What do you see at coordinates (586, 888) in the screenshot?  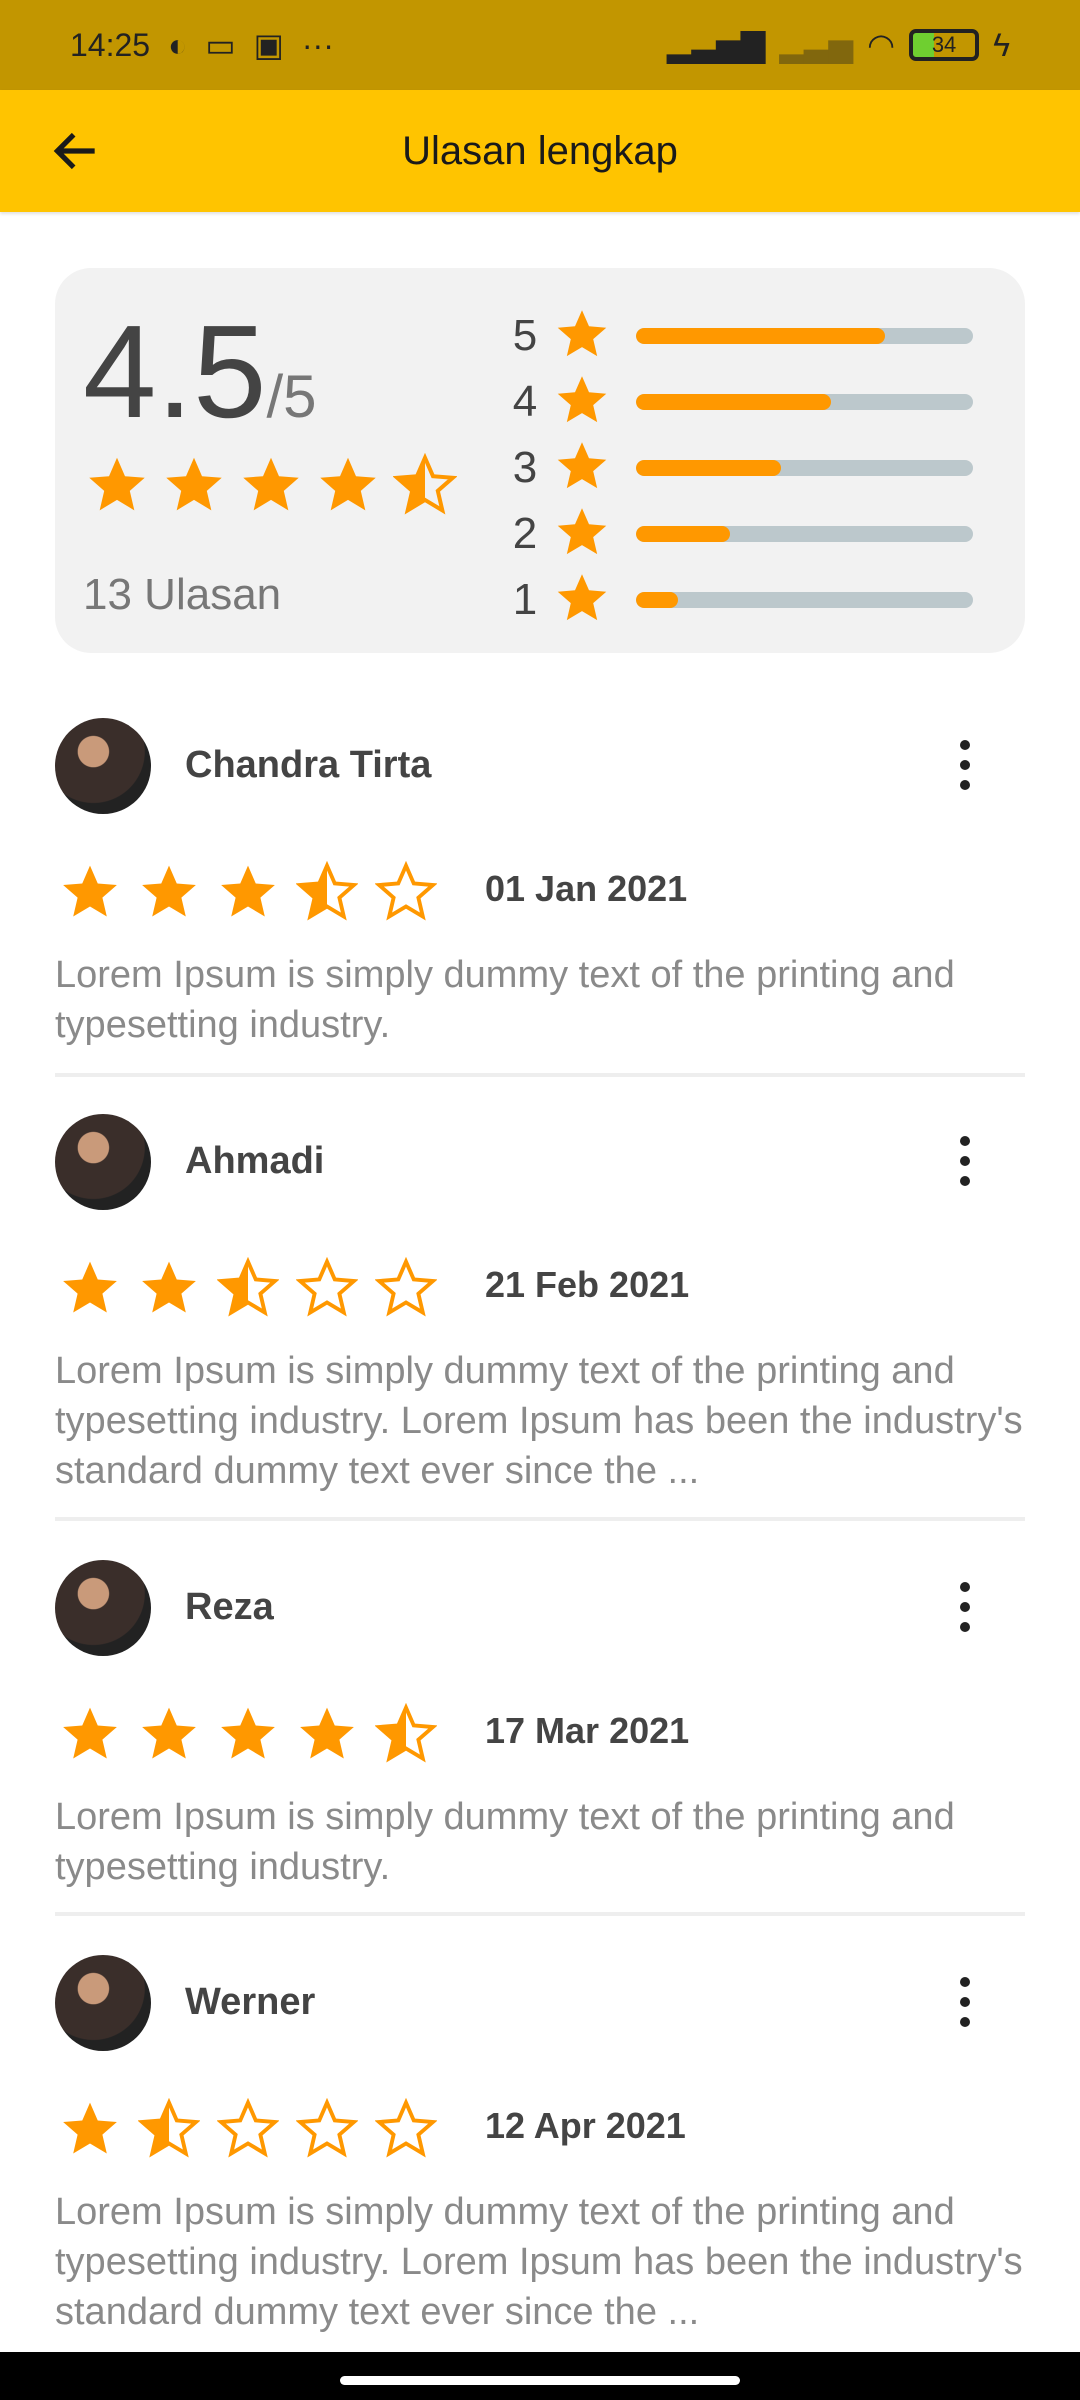 I see `review-date: 01 Jan 2021` at bounding box center [586, 888].